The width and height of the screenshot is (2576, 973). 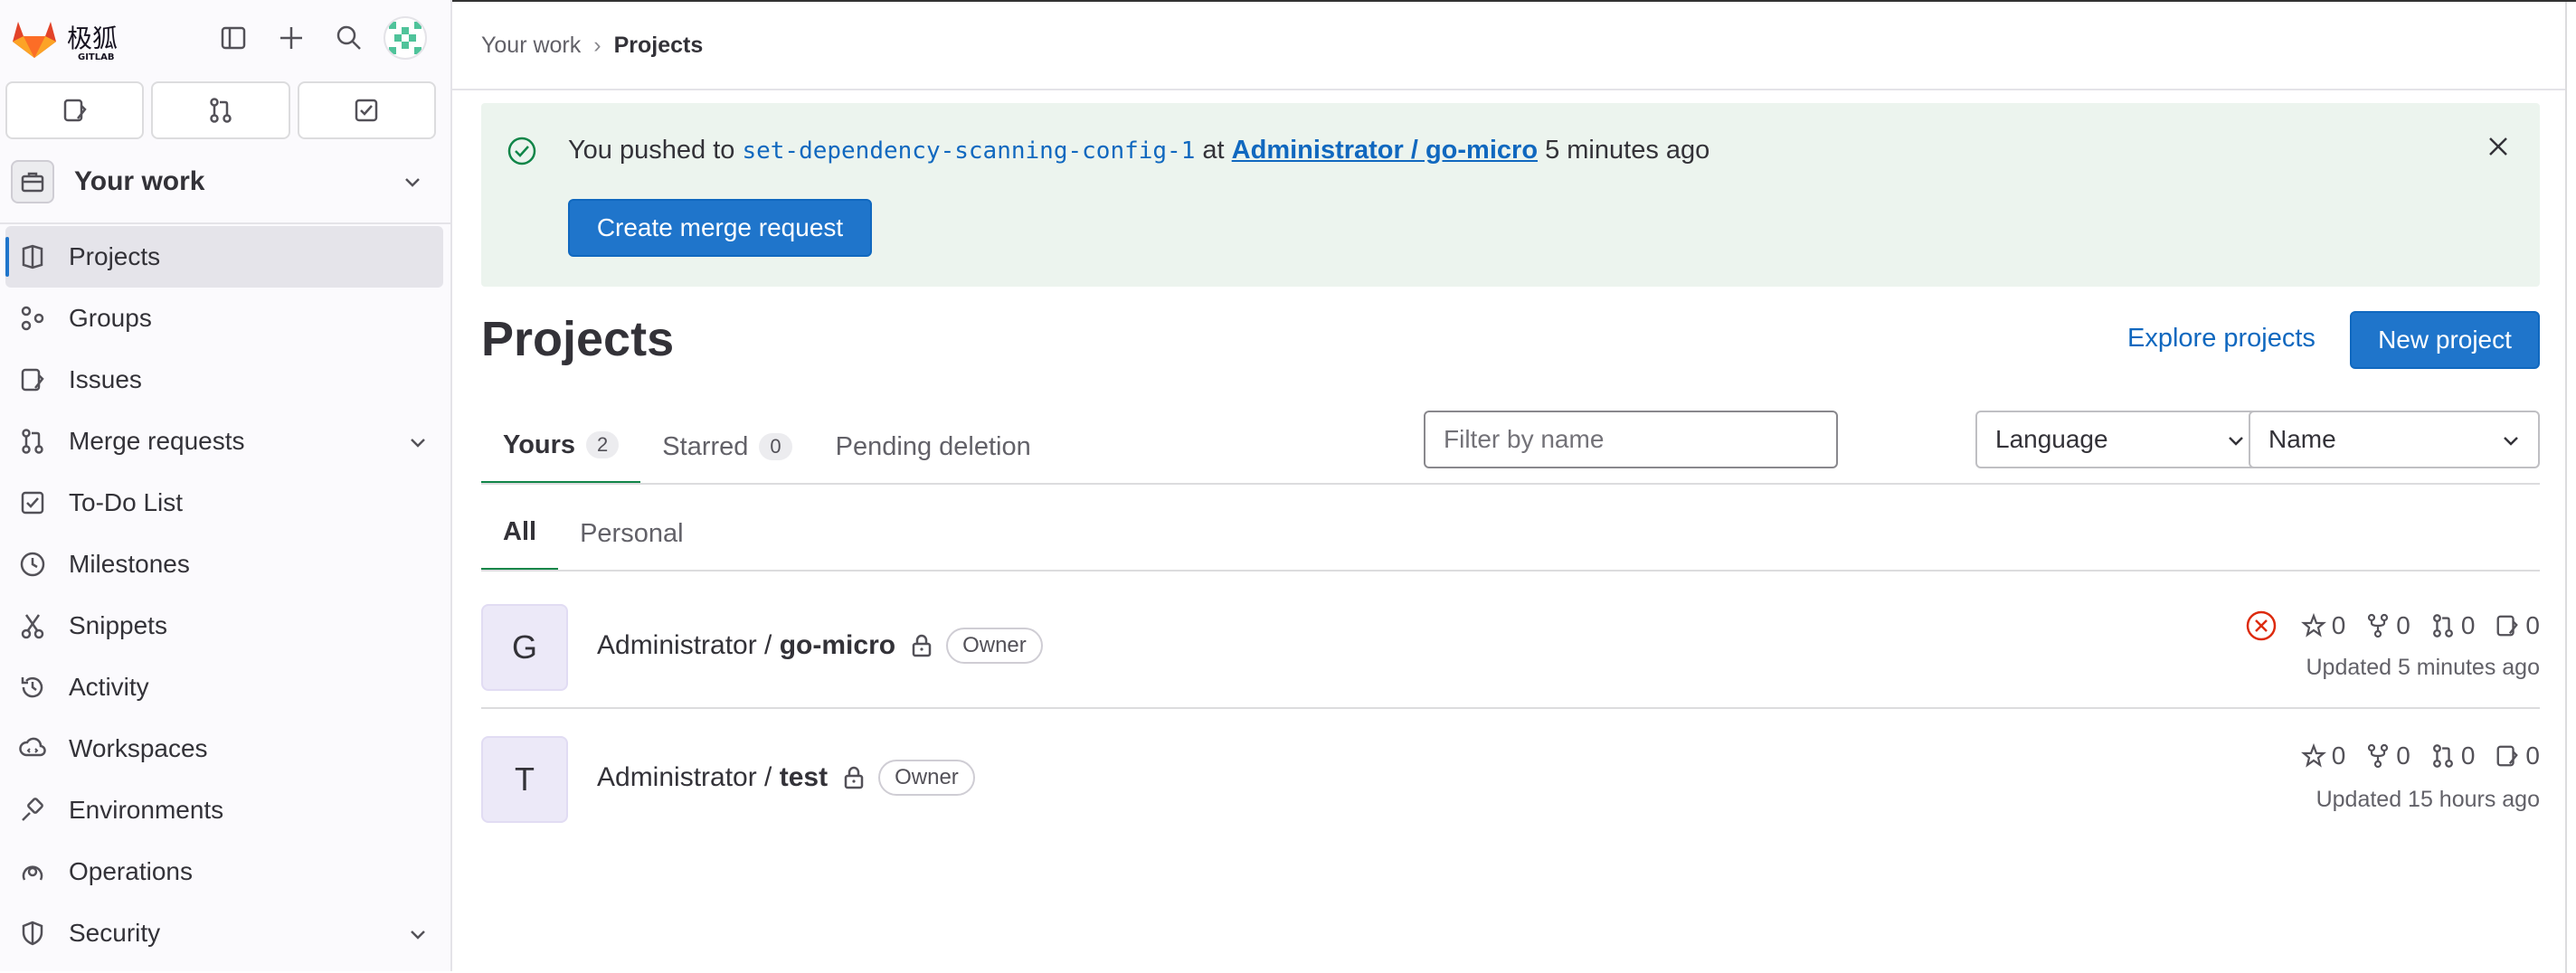 What do you see at coordinates (1385, 150) in the screenshot?
I see `project-link: Administrator / go-micro` at bounding box center [1385, 150].